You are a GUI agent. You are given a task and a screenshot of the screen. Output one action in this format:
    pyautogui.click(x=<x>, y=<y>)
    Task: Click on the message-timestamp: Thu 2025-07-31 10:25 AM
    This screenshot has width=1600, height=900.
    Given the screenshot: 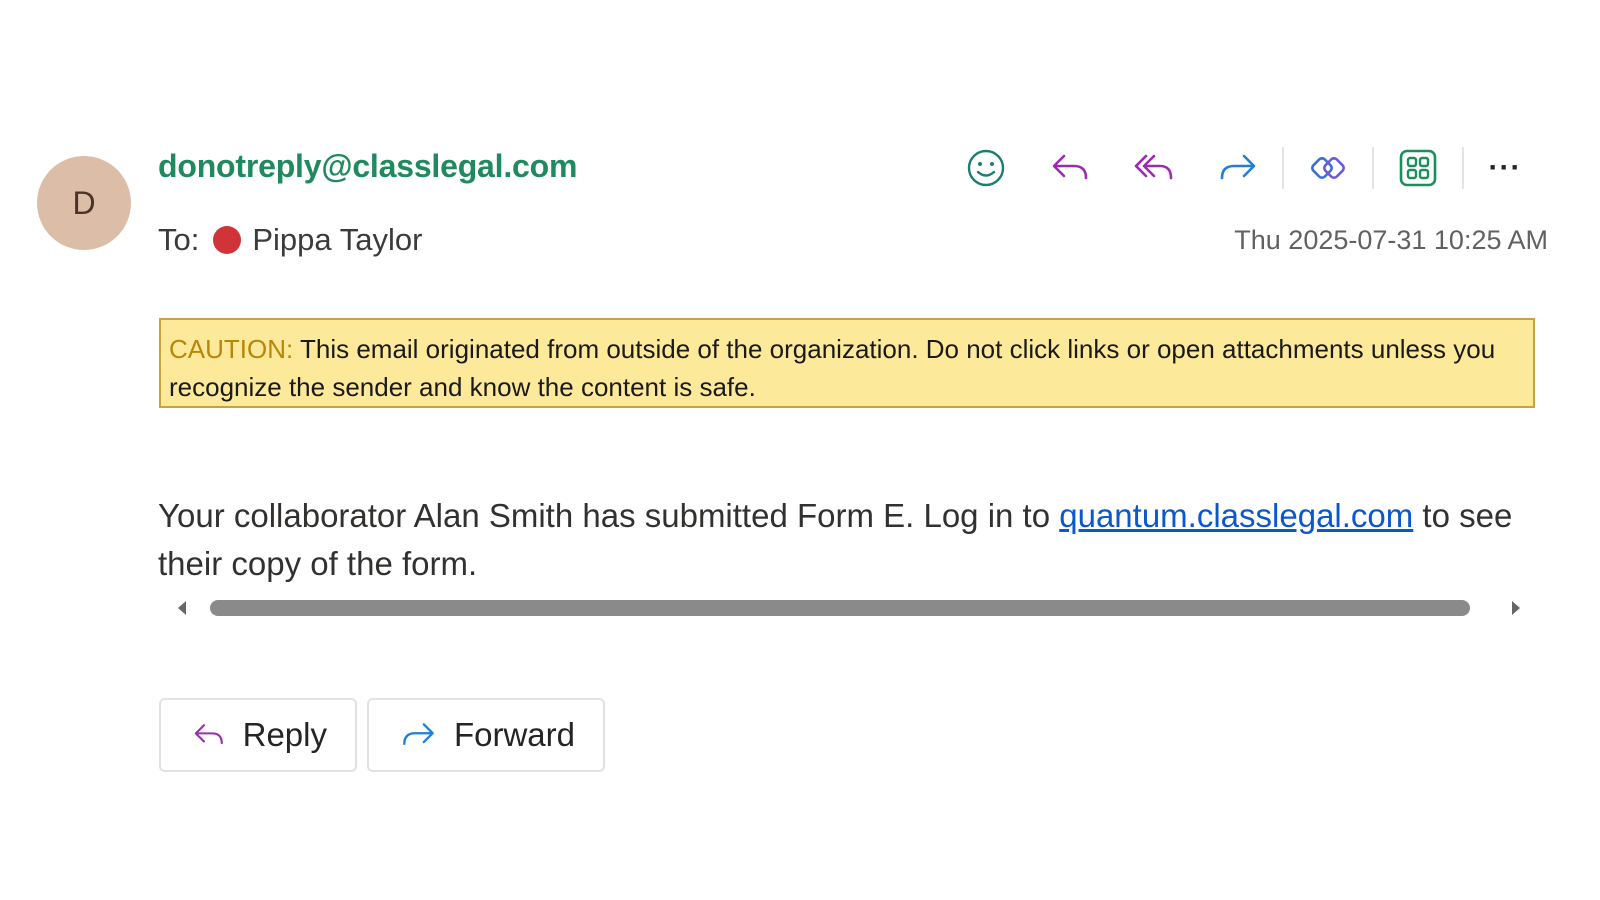 What is the action you would take?
    pyautogui.click(x=1391, y=240)
    